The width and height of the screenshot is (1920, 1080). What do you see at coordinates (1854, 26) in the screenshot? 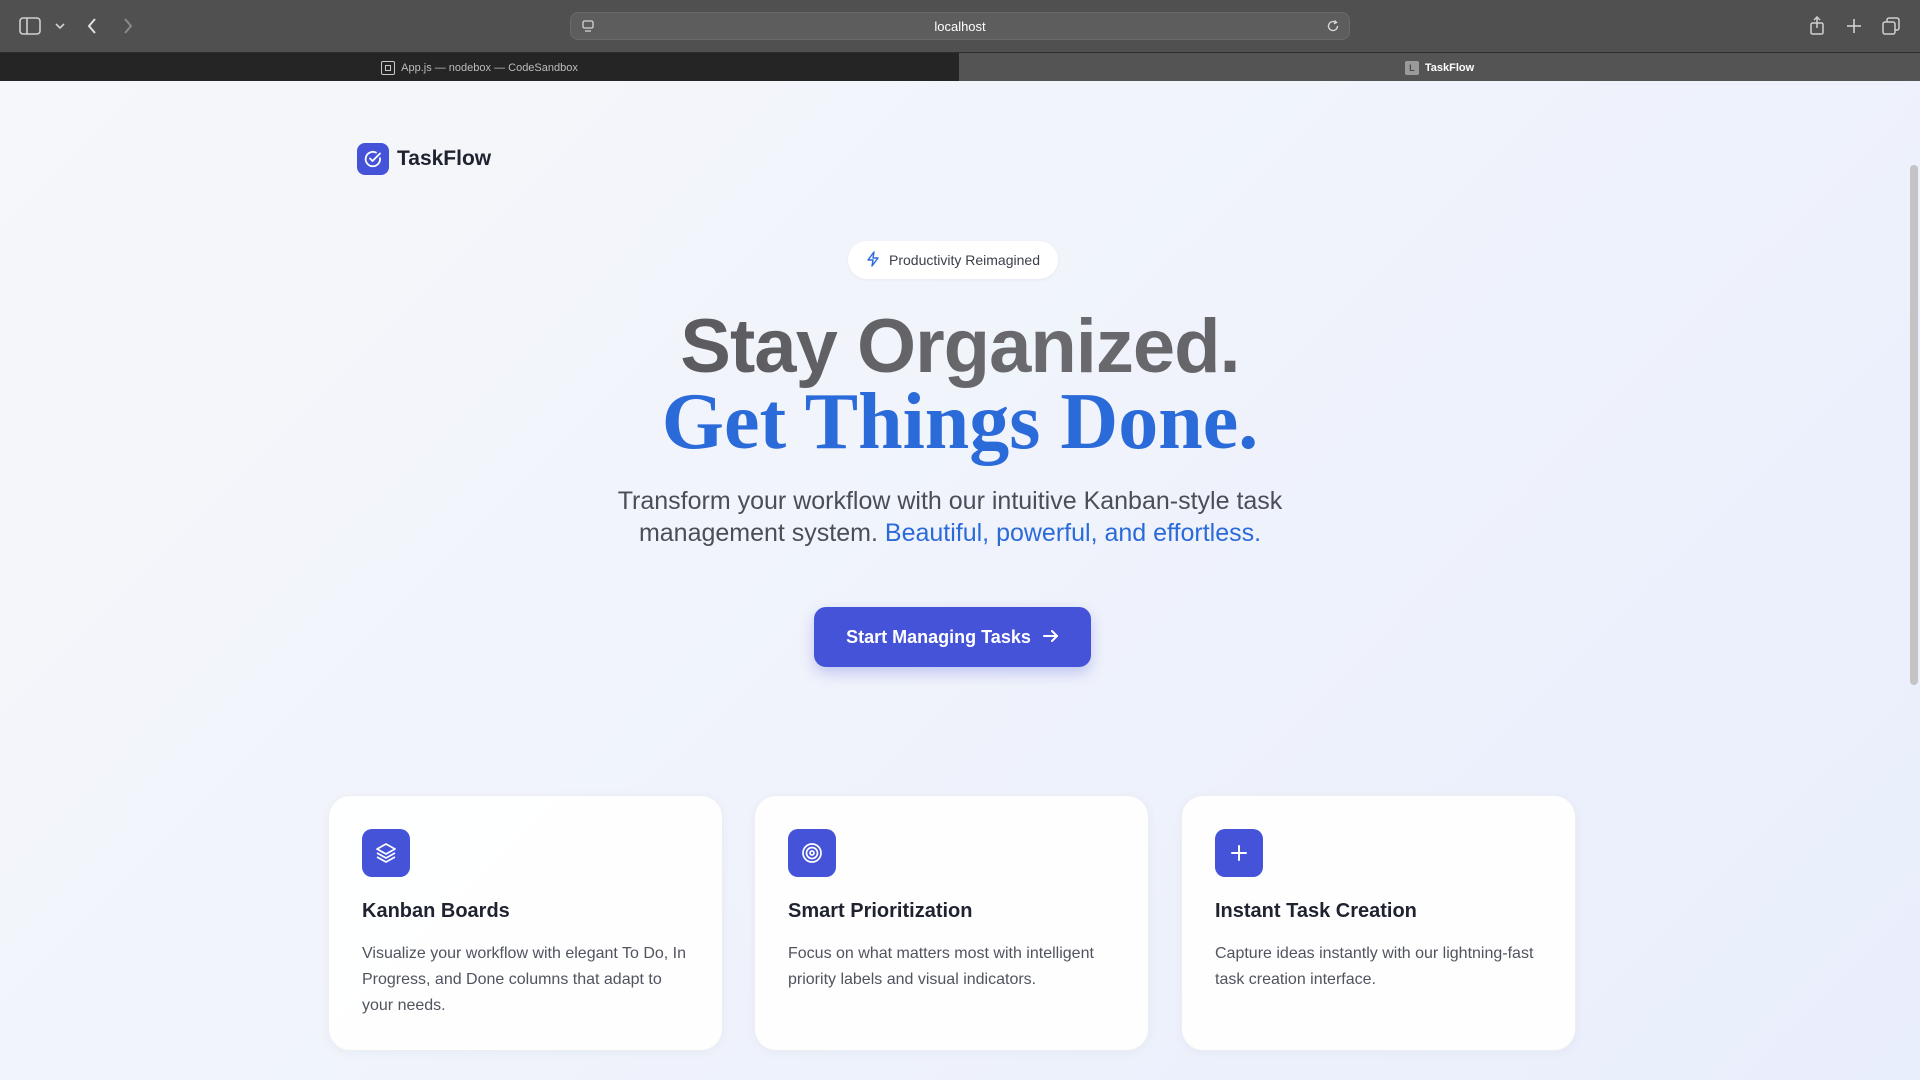
I see `new-tab-icon` at bounding box center [1854, 26].